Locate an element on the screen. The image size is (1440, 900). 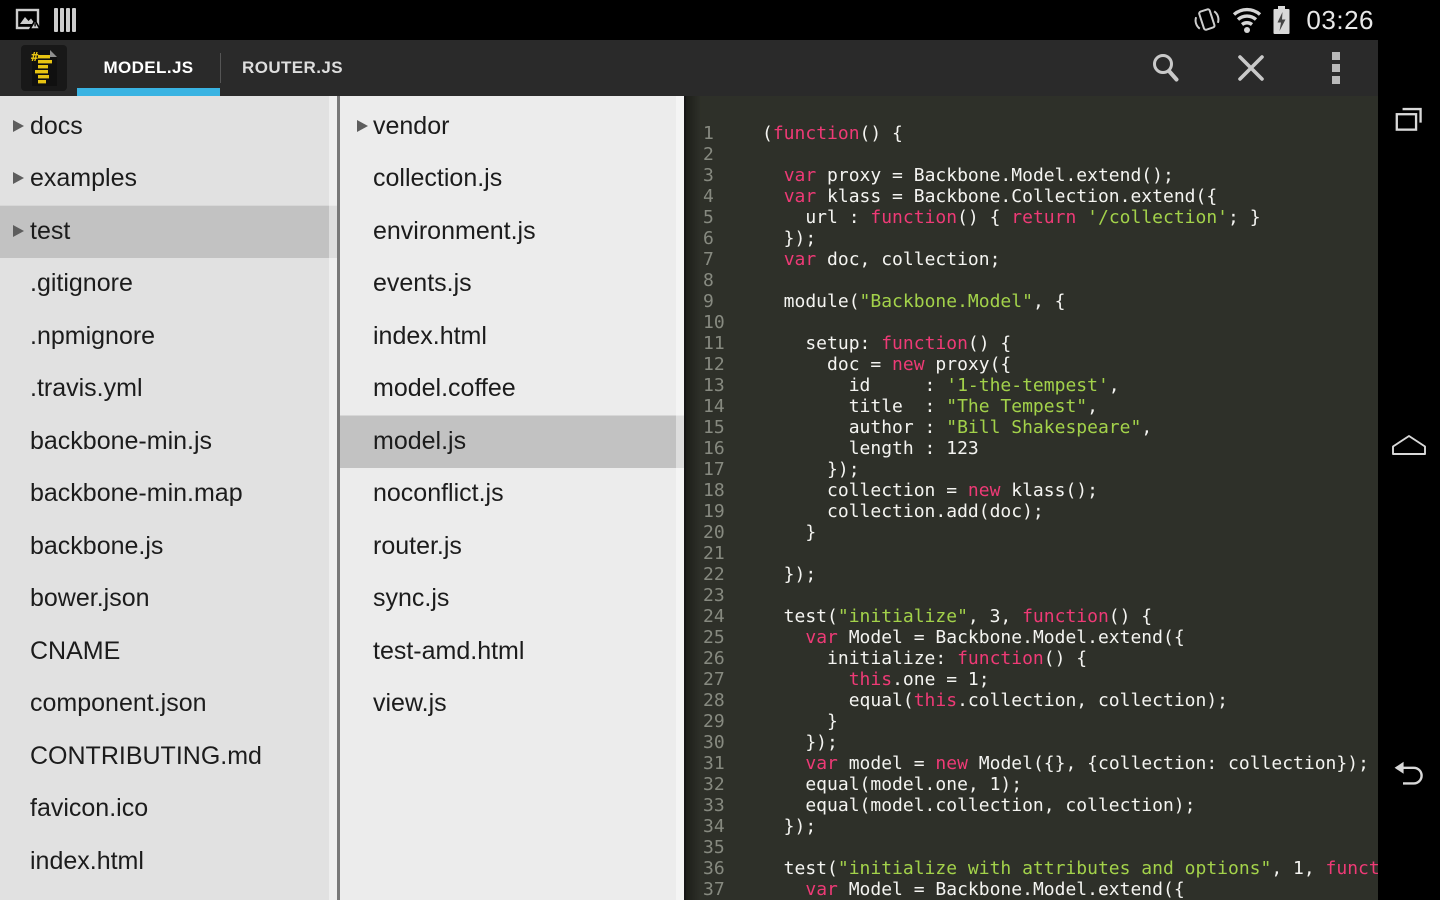
file-row: model.js is located at coordinates (512, 441).